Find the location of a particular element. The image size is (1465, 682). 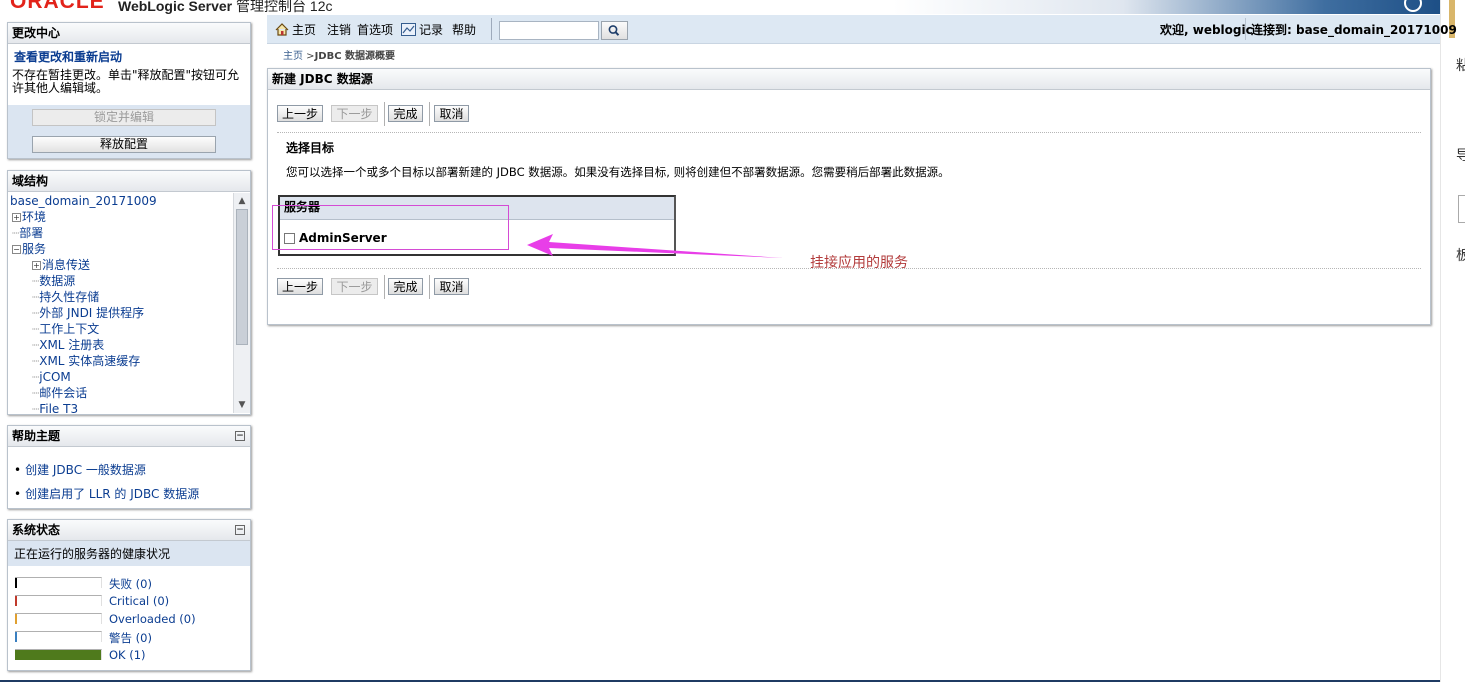

product-title: WebLogic Server 管理控制台 12c is located at coordinates (225, 7).